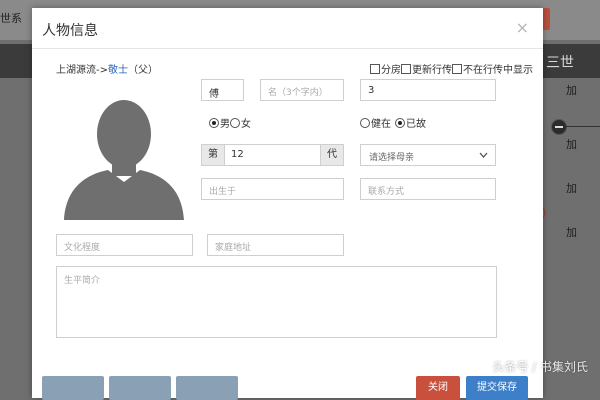 The width and height of the screenshot is (600, 400). What do you see at coordinates (583, 126) in the screenshot?
I see `tree-connector-line` at bounding box center [583, 126].